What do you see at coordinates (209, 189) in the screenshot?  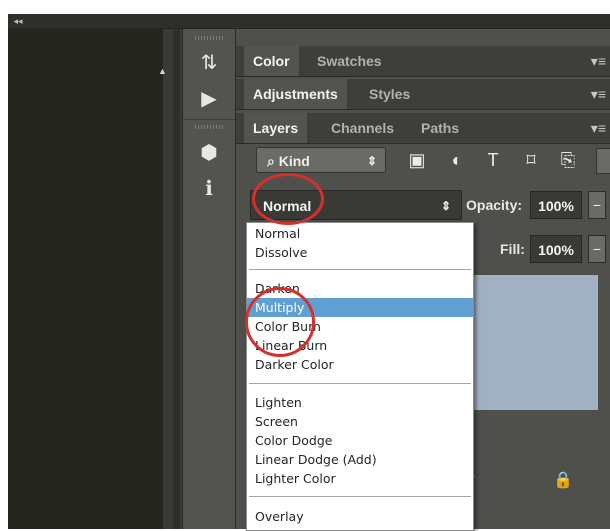 I see `info-icon: ℹ` at bounding box center [209, 189].